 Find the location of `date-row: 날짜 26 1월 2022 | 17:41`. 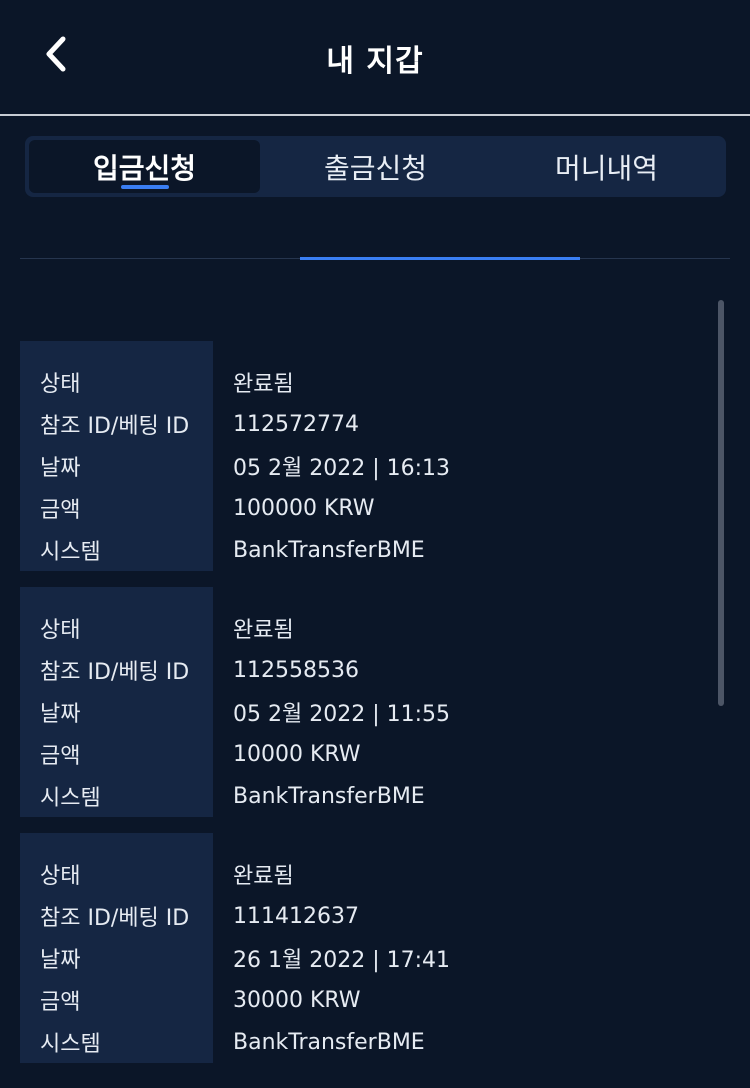

date-row: 날짜 26 1월 2022 | 17:41 is located at coordinates (365, 958).